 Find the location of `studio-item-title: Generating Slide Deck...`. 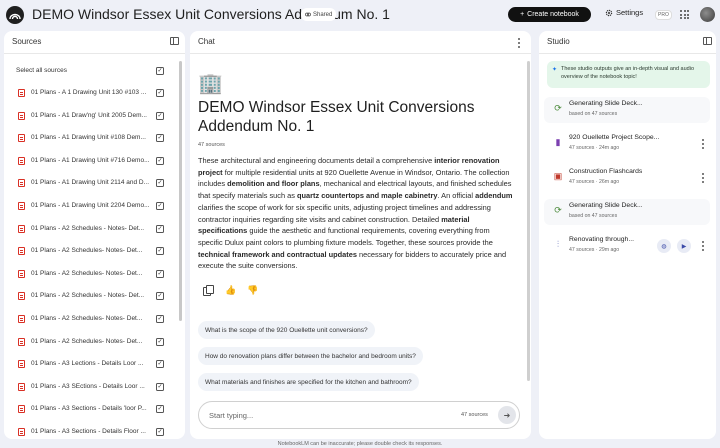

studio-item-title: Generating Slide Deck... is located at coordinates (606, 205).